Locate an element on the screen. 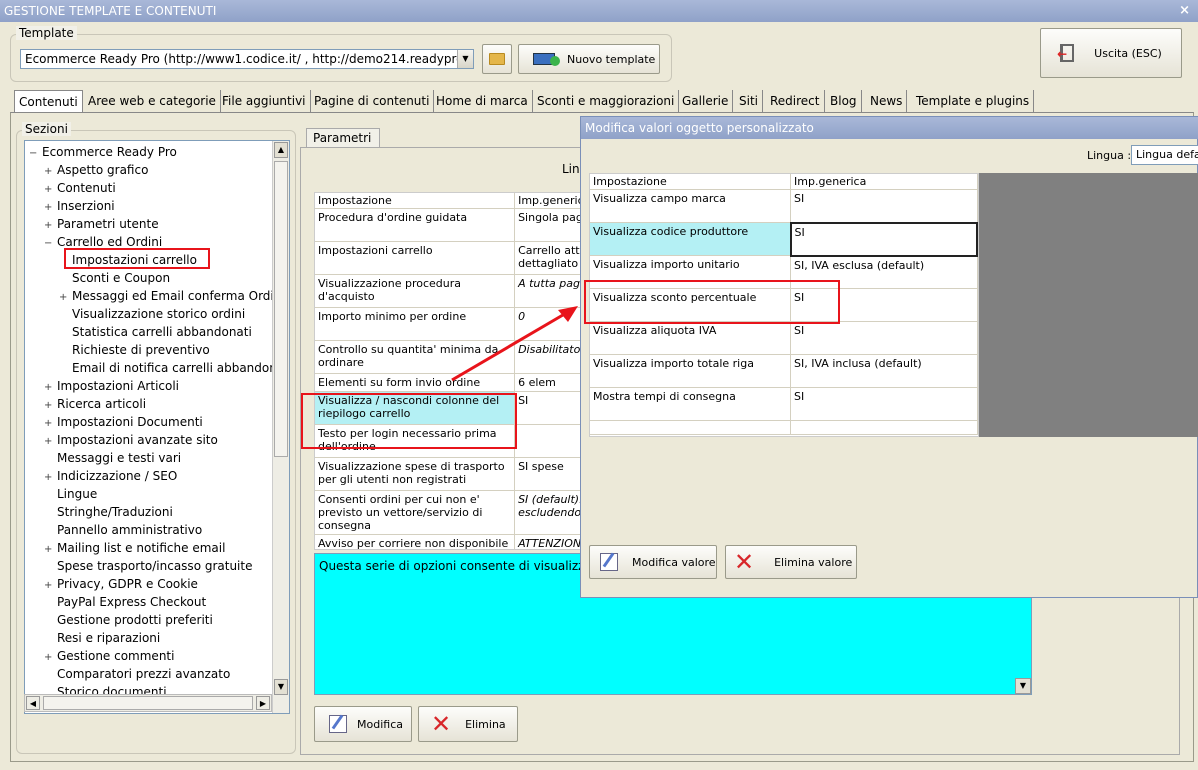 This screenshot has height=770, width=1198. tree-item: PayPal Express Checkout is located at coordinates (156, 602).